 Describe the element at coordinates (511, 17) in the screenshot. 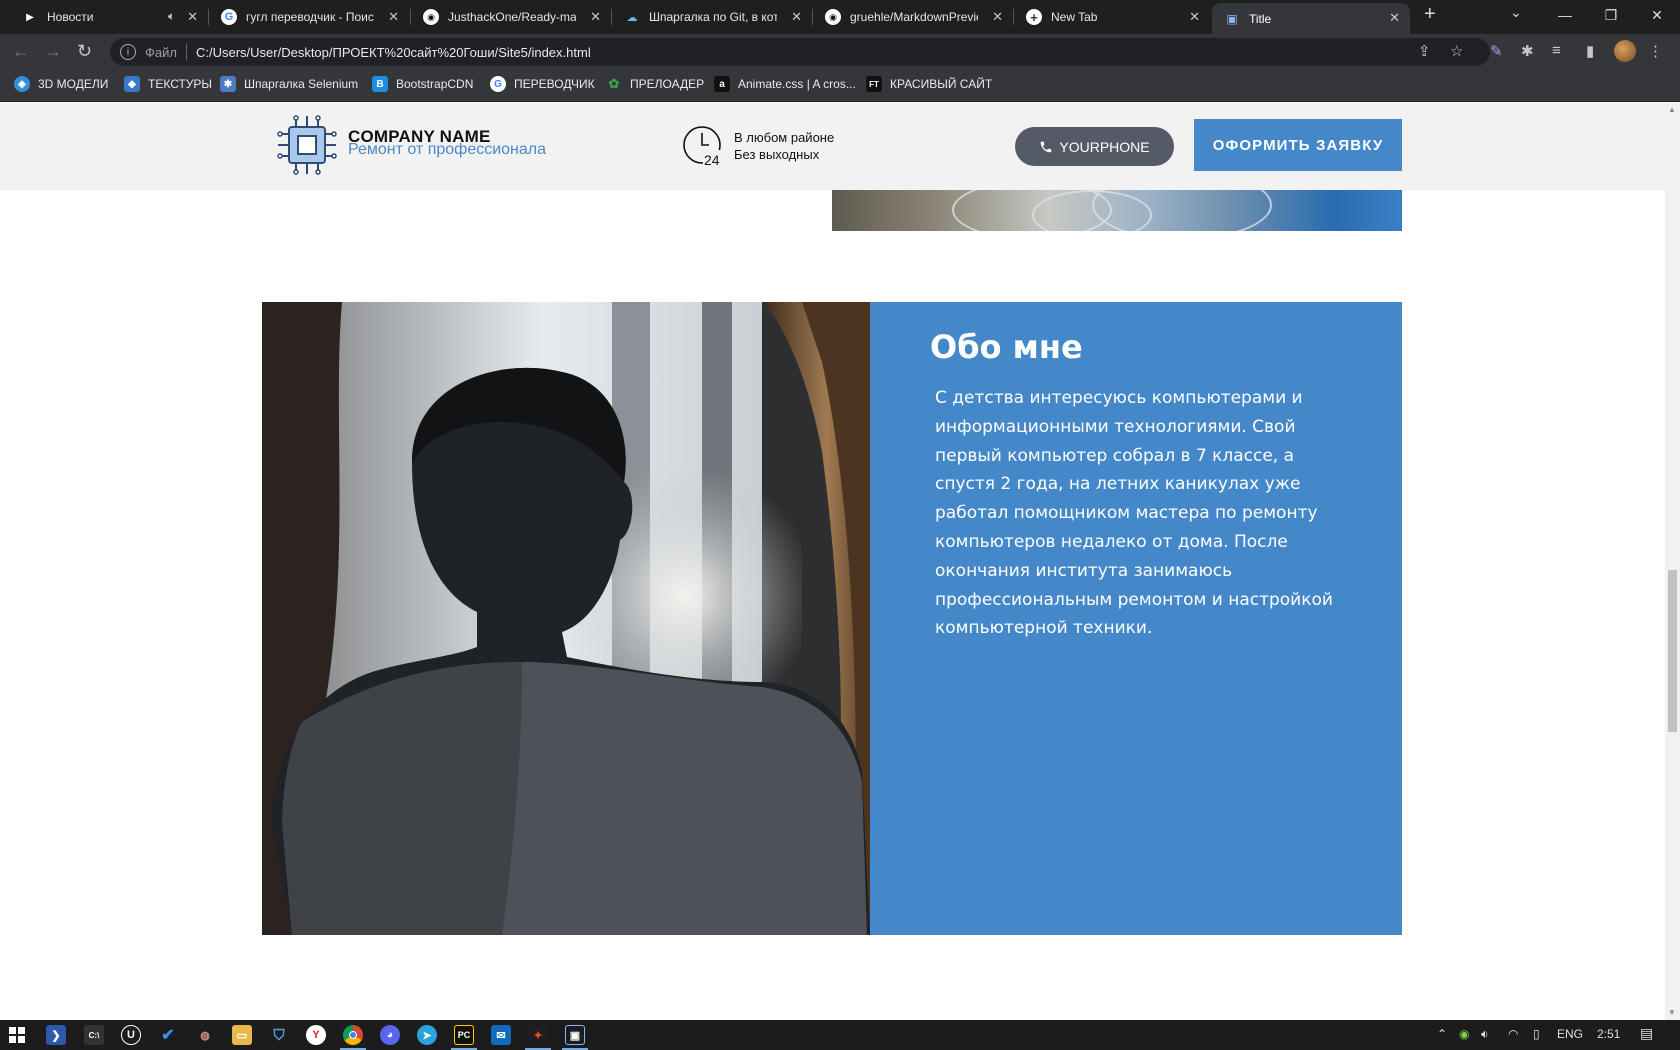

I see `tab-github-ready-made: ◉ JusthackOne/Ready-made ✕` at that location.